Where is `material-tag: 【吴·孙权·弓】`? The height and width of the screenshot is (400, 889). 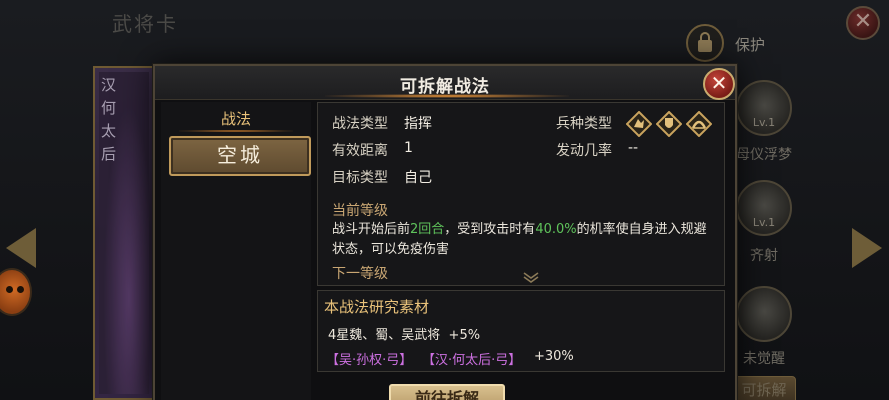
material-tag: 【吴·孙权·弓】 is located at coordinates (369, 360).